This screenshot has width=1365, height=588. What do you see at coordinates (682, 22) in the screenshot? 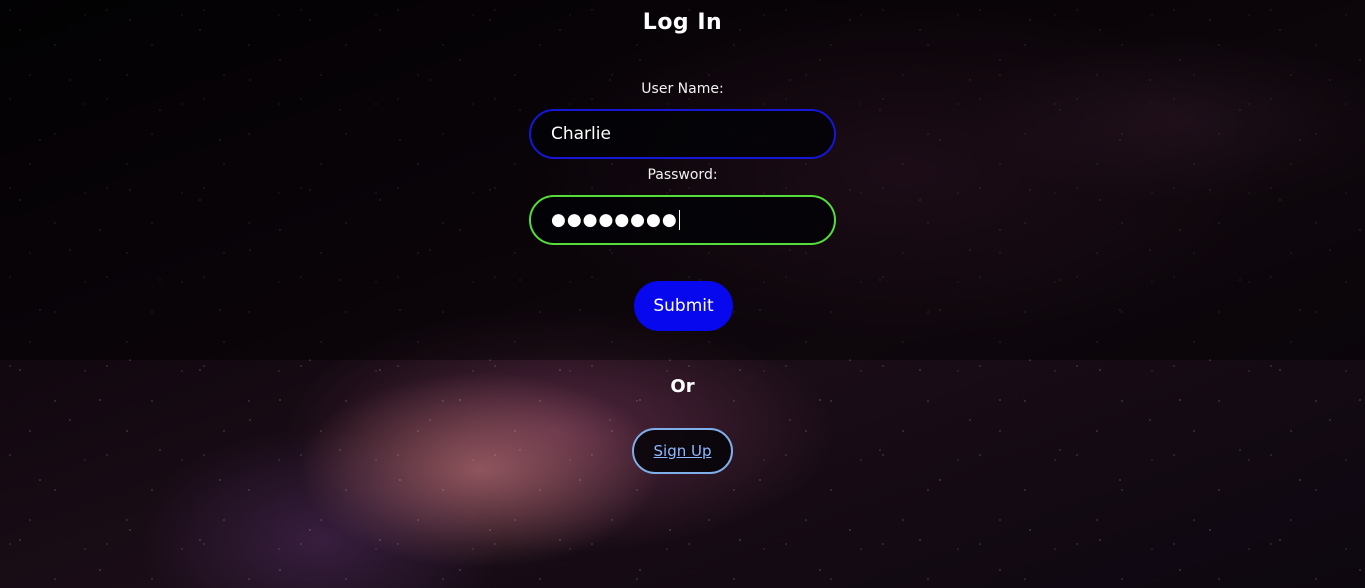
I see `page-title: Log In` at bounding box center [682, 22].